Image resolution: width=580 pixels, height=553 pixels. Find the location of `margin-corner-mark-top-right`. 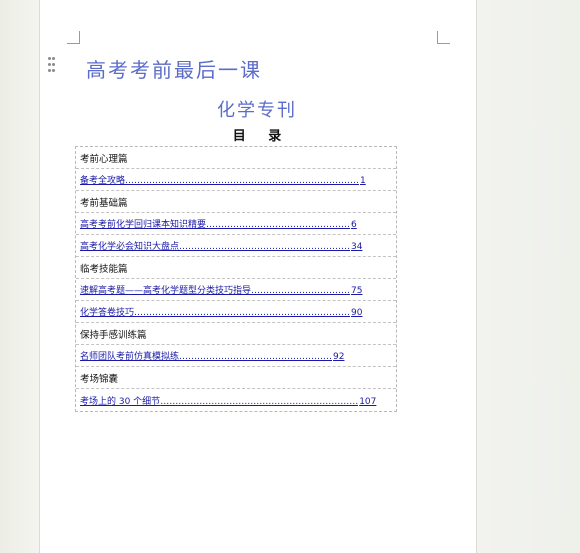

margin-corner-mark-top-right is located at coordinates (443, 37).